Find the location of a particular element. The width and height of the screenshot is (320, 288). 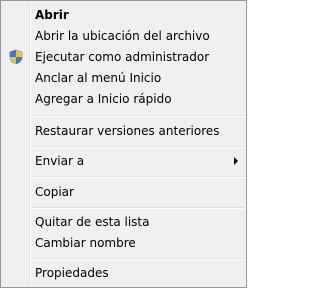

menu-item-label: Abrir la ubicación del archivo is located at coordinates (122, 36).